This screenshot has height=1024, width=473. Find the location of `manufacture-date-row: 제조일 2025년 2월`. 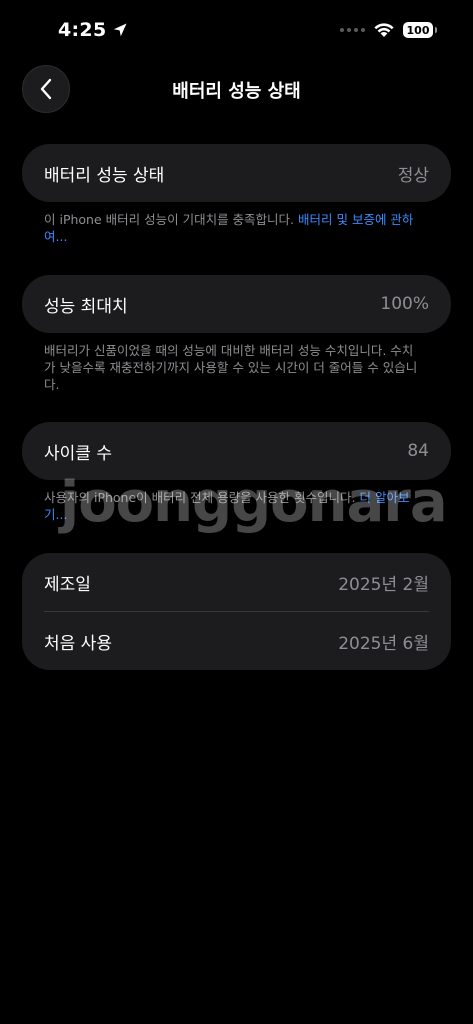

manufacture-date-row: 제조일 2025년 2월 is located at coordinates (236, 582).